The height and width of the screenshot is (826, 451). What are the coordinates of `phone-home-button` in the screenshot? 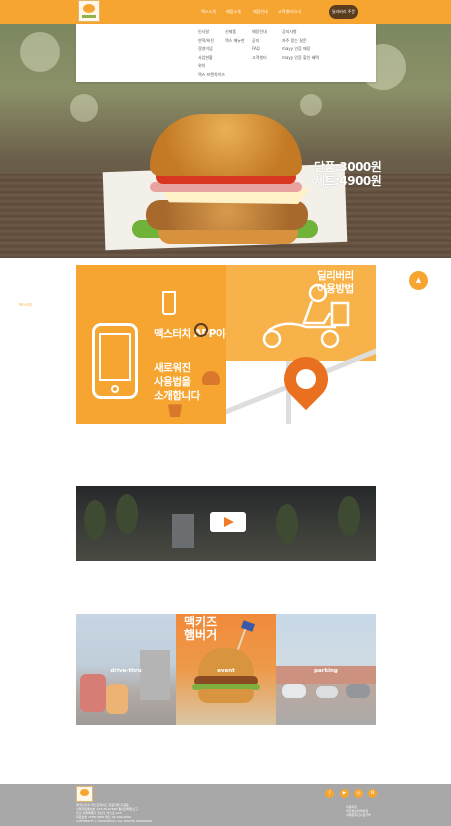 It's located at (115, 389).